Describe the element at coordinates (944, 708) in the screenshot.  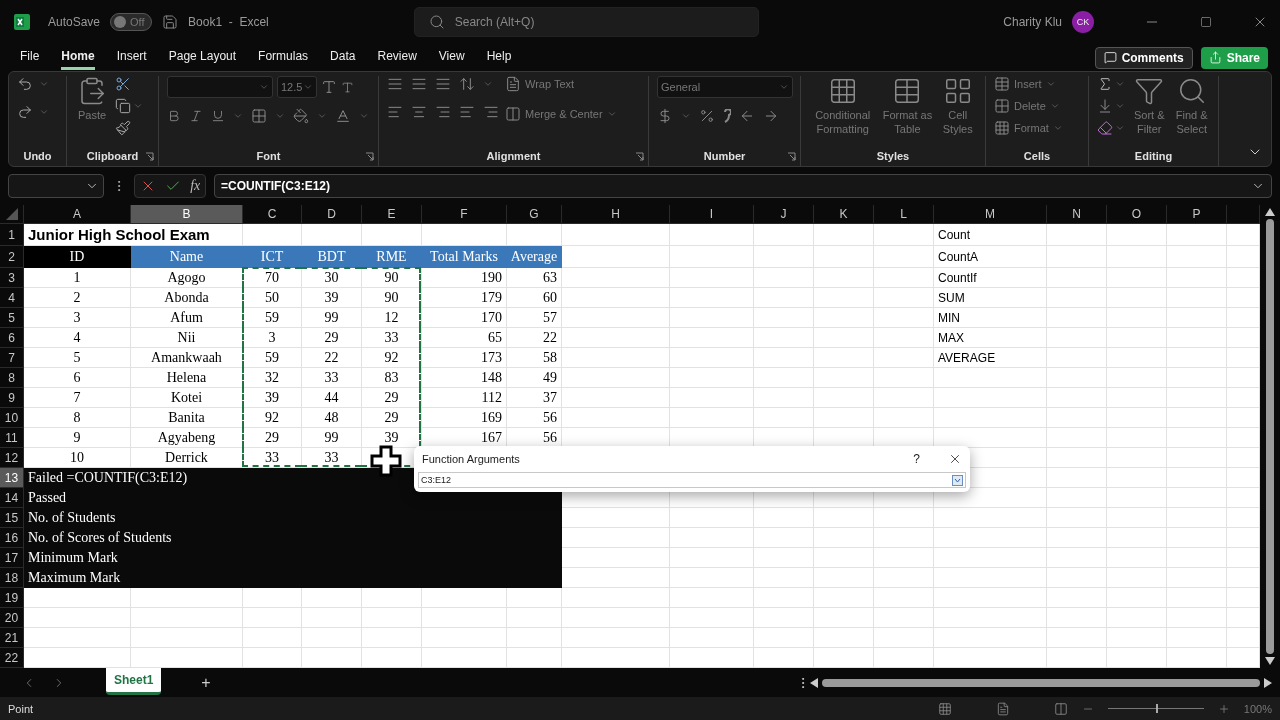
I see `normal-view-icon` at that location.